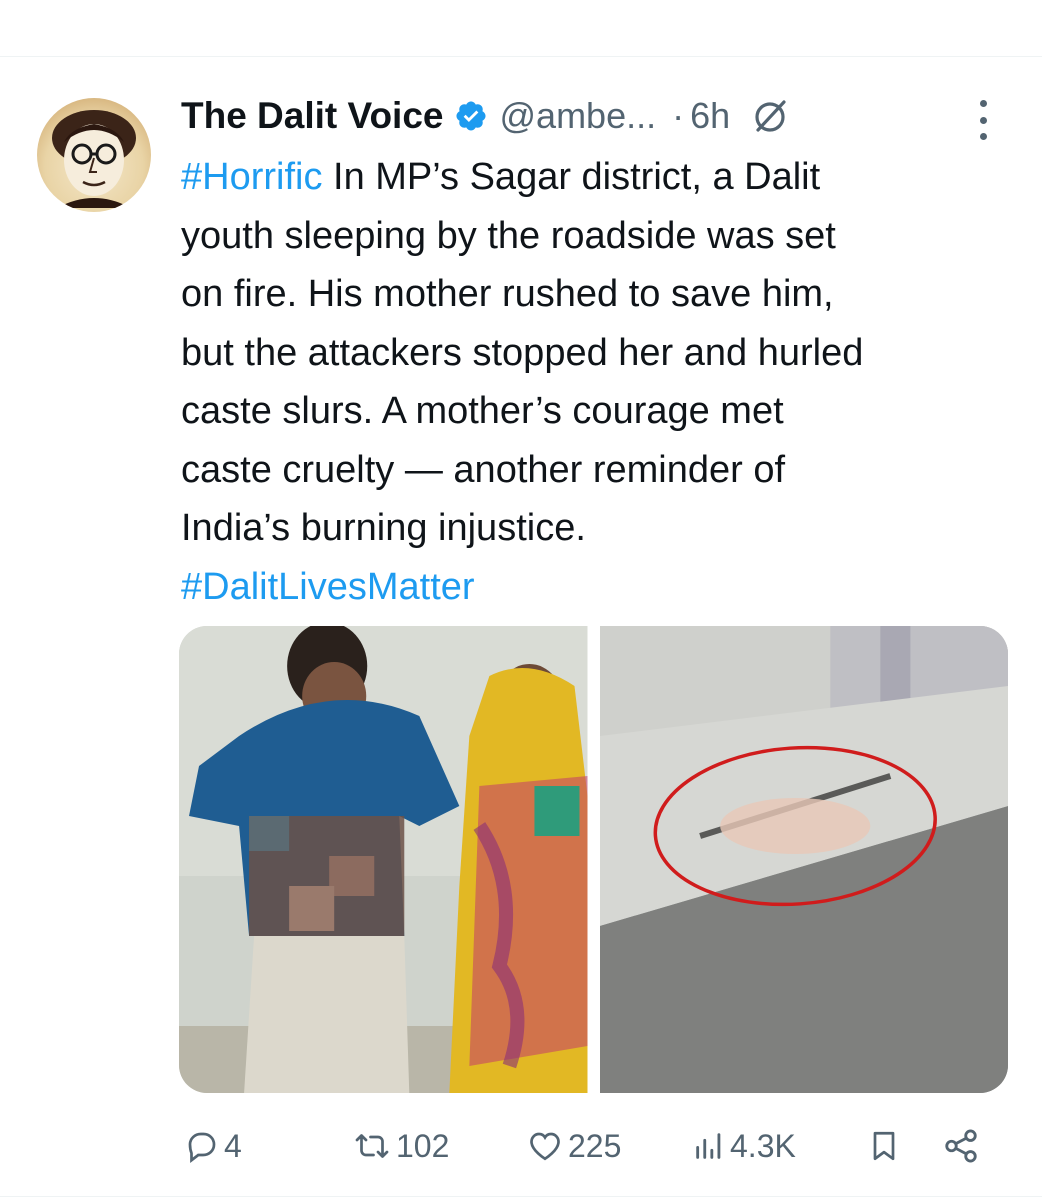  What do you see at coordinates (483, 469) in the screenshot?
I see `text-line-6: caste cruelty — another reminder of` at bounding box center [483, 469].